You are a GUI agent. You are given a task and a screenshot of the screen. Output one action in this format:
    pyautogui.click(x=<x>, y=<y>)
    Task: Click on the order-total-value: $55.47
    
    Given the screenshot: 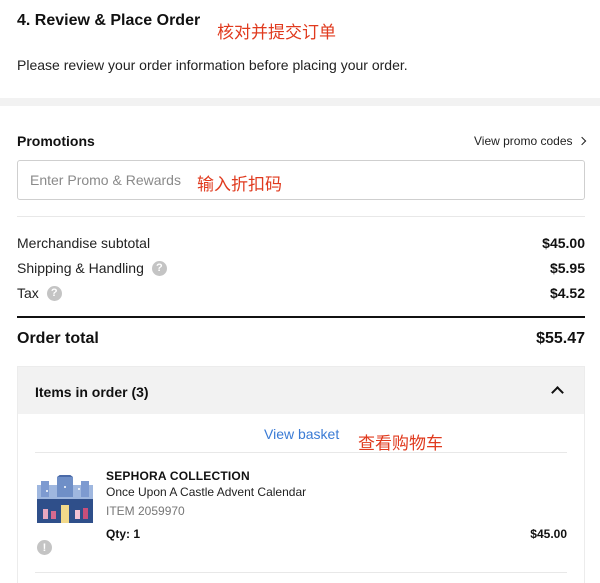 What is the action you would take?
    pyautogui.click(x=560, y=338)
    